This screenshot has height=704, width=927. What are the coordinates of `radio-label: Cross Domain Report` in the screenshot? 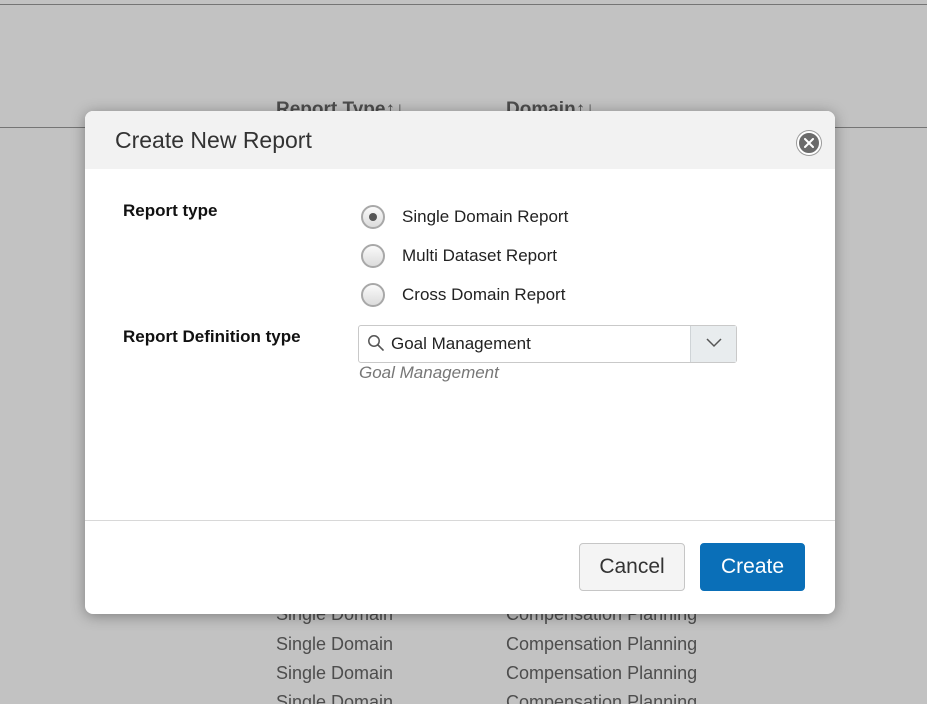 It's located at (484, 294).